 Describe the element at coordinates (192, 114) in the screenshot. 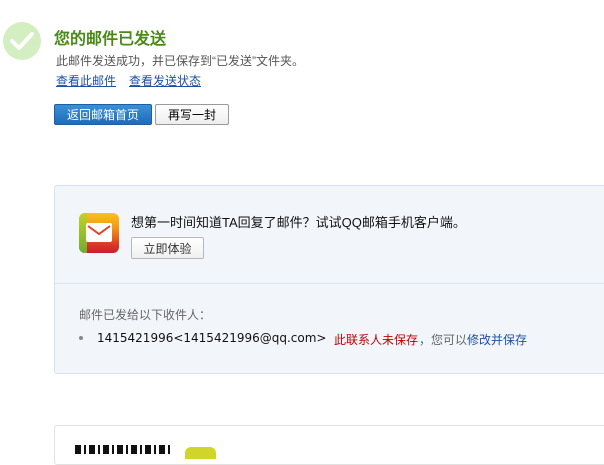

I see `write-another-button: 再写一封` at that location.